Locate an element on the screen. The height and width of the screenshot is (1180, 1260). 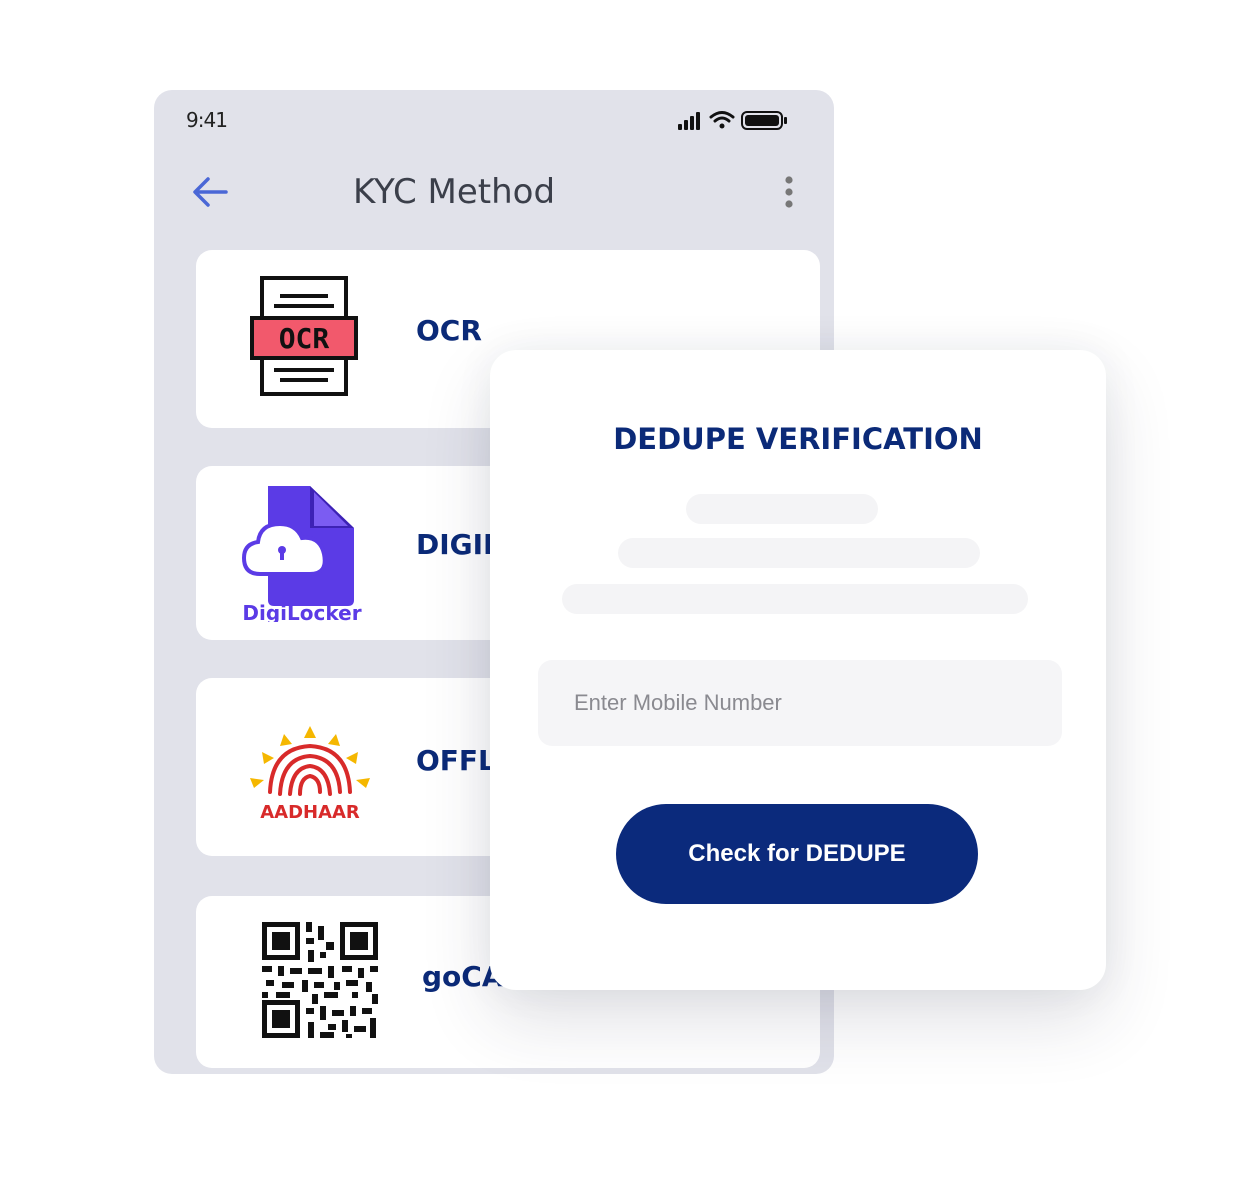
mobile-number-input is located at coordinates (800, 703).